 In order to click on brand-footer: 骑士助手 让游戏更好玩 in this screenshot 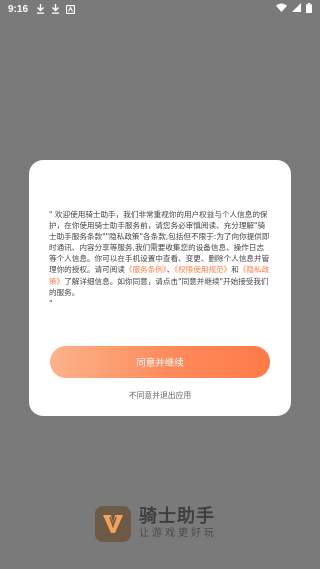, I will do `click(156, 524)`.